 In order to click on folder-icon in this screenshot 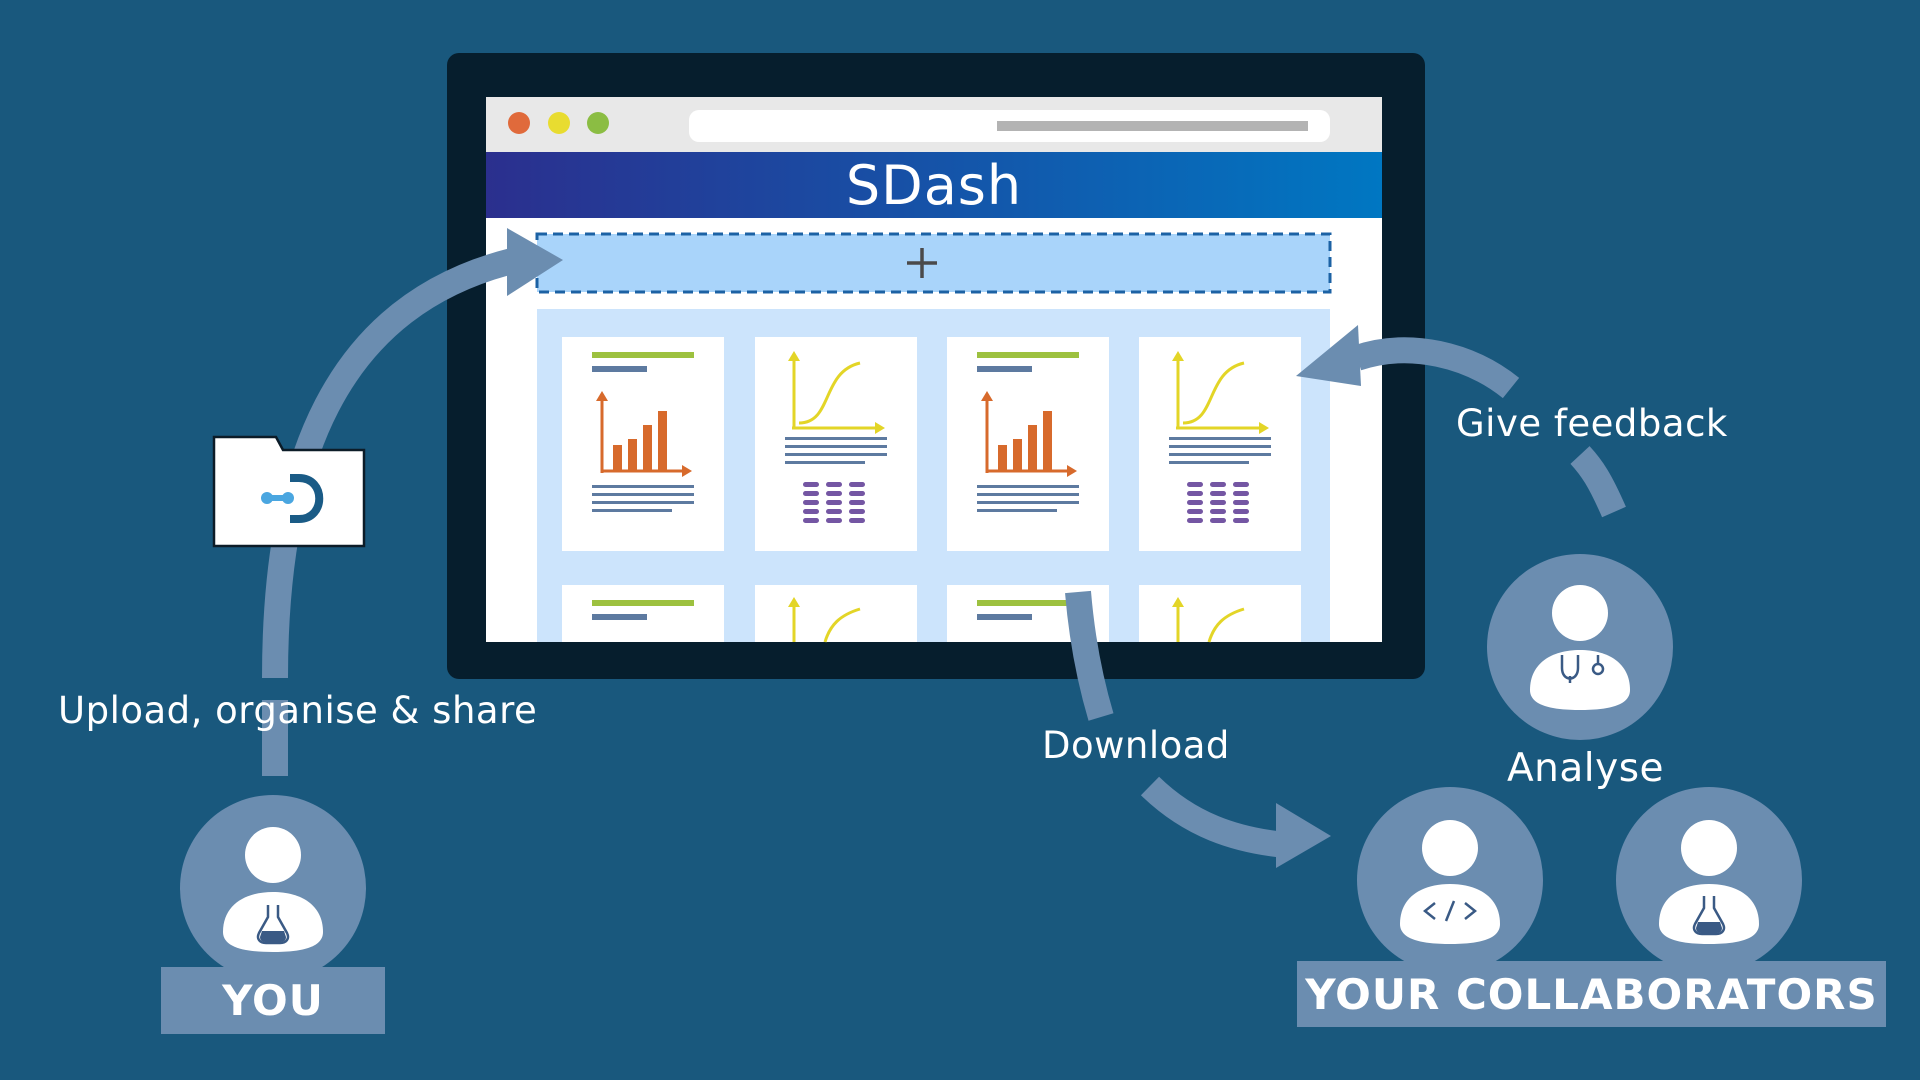, I will do `click(289, 491)`.